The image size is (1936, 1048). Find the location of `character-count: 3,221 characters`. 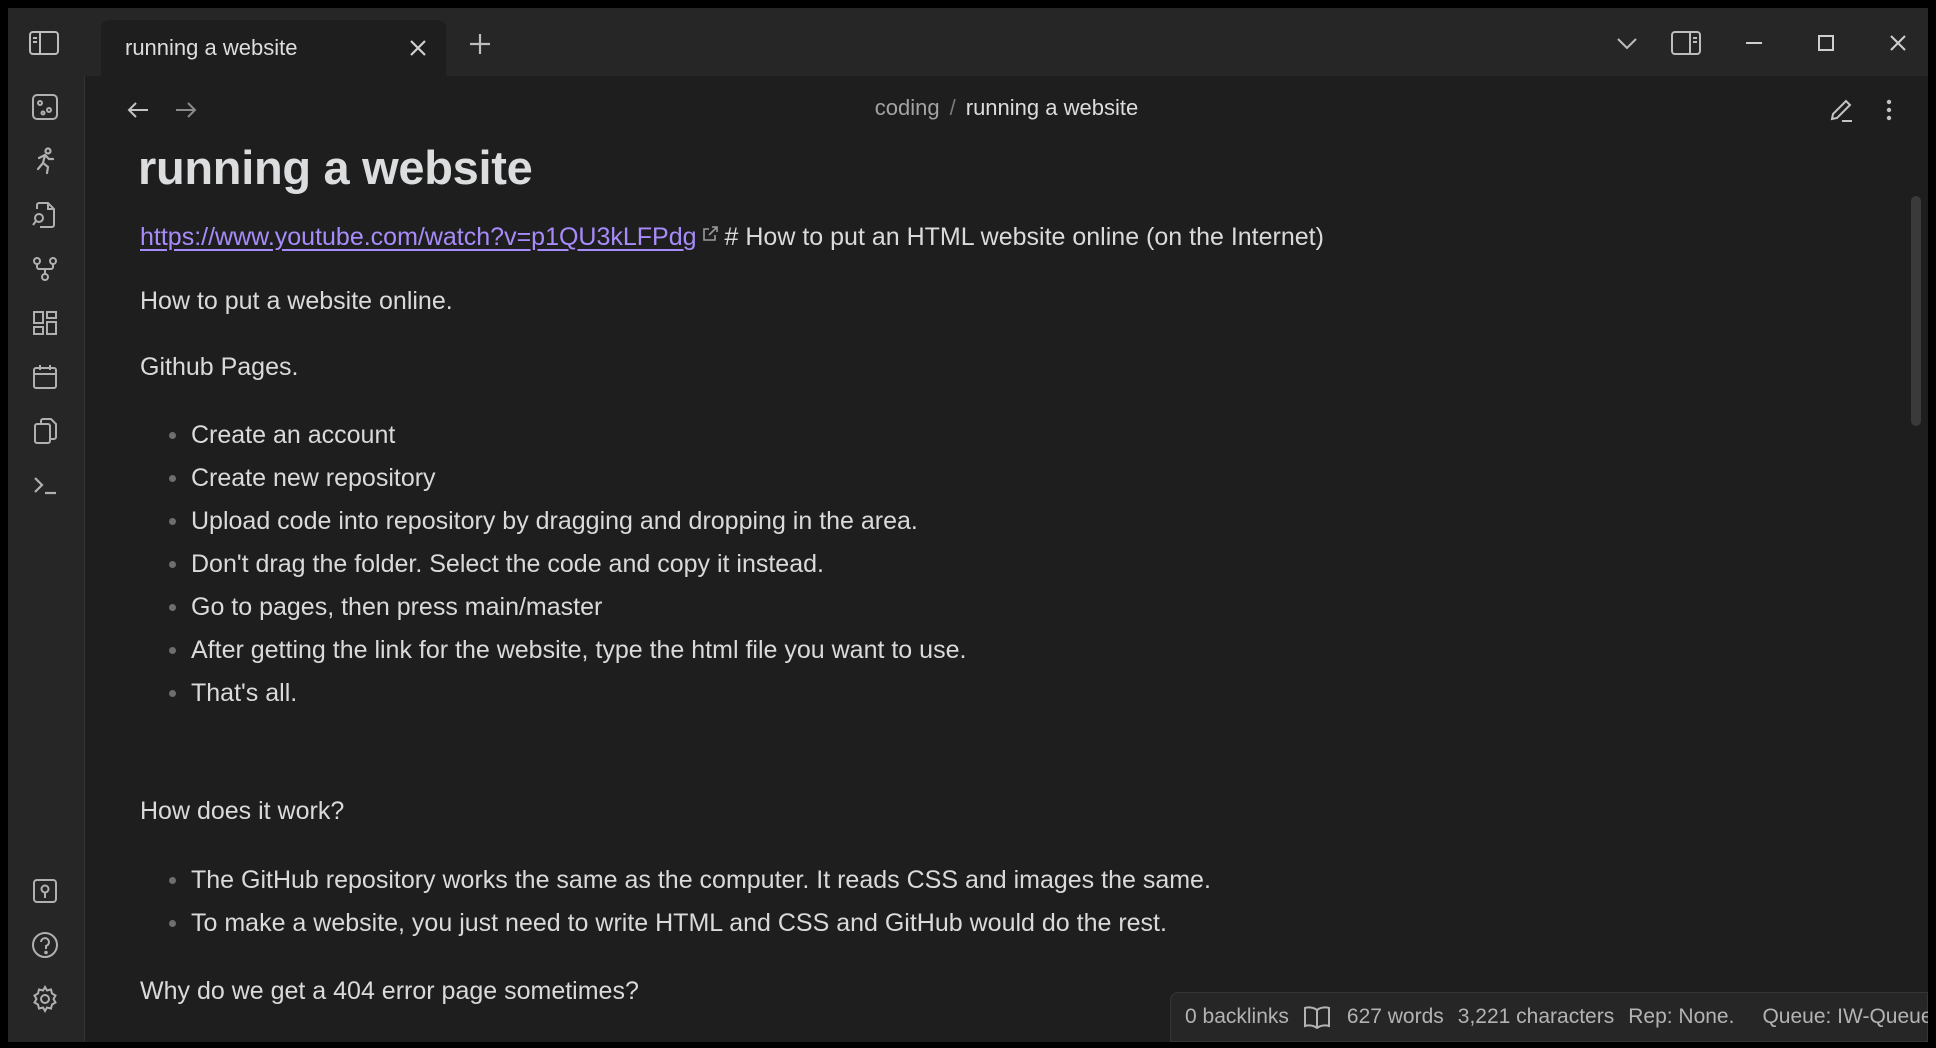

character-count: 3,221 characters is located at coordinates (1536, 1016).